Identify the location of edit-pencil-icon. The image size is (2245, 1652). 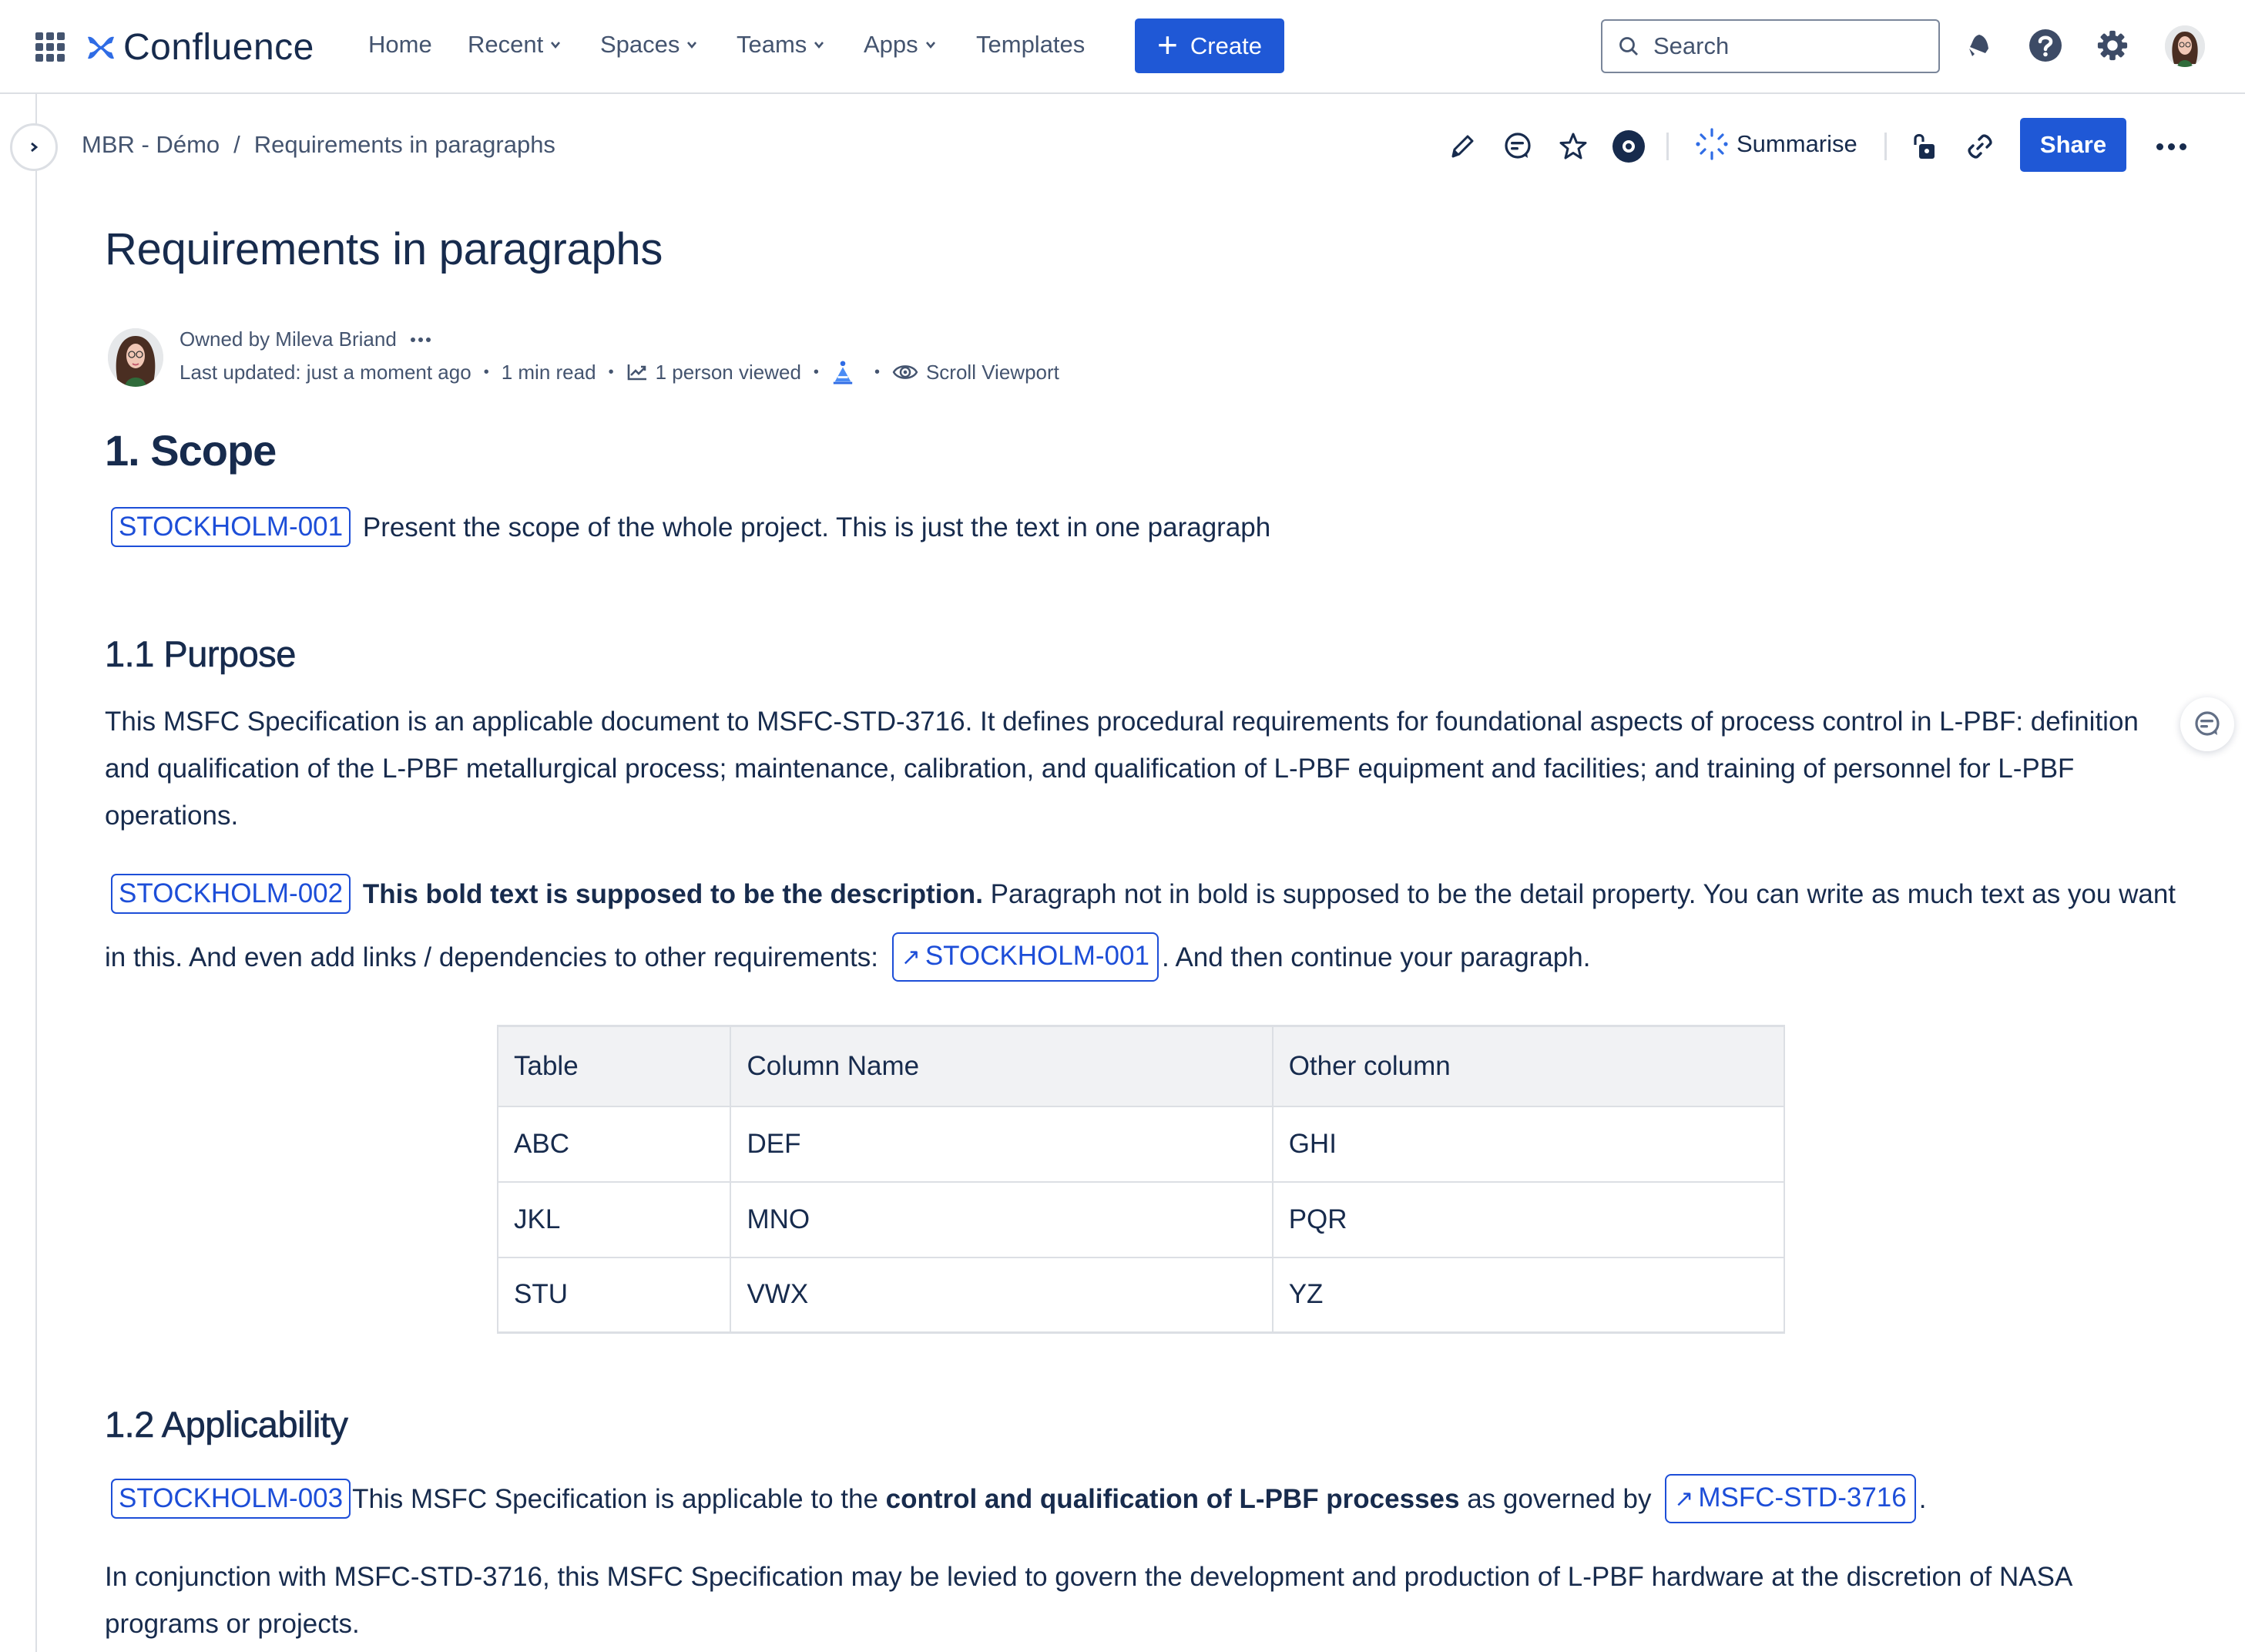
(1462, 146).